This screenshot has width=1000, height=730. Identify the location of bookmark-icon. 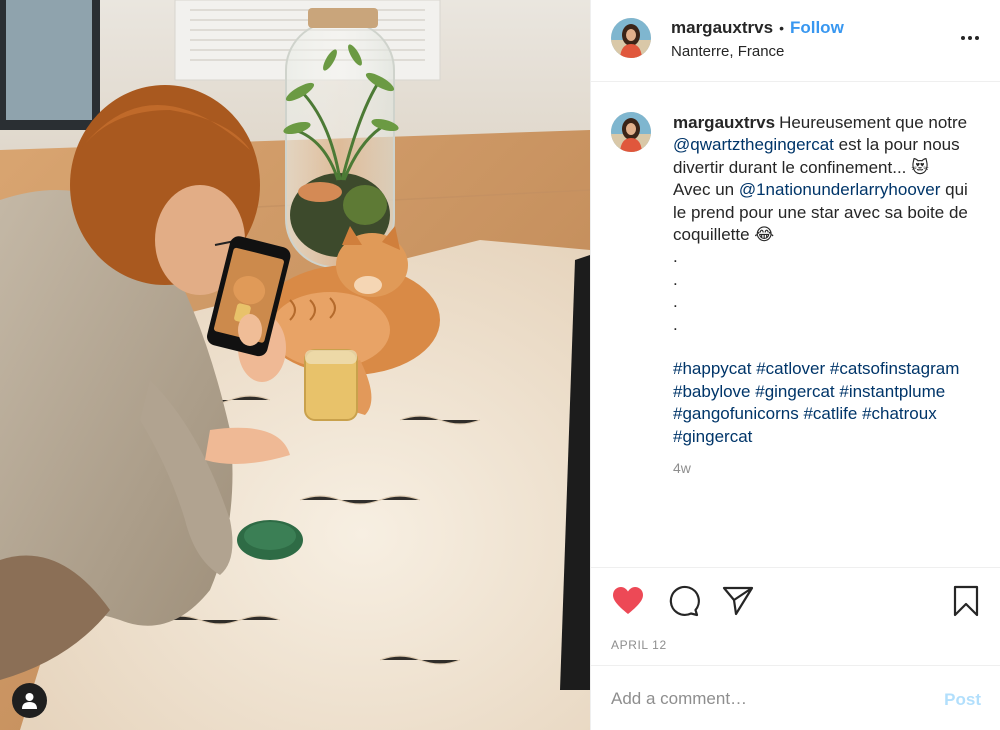
(966, 601).